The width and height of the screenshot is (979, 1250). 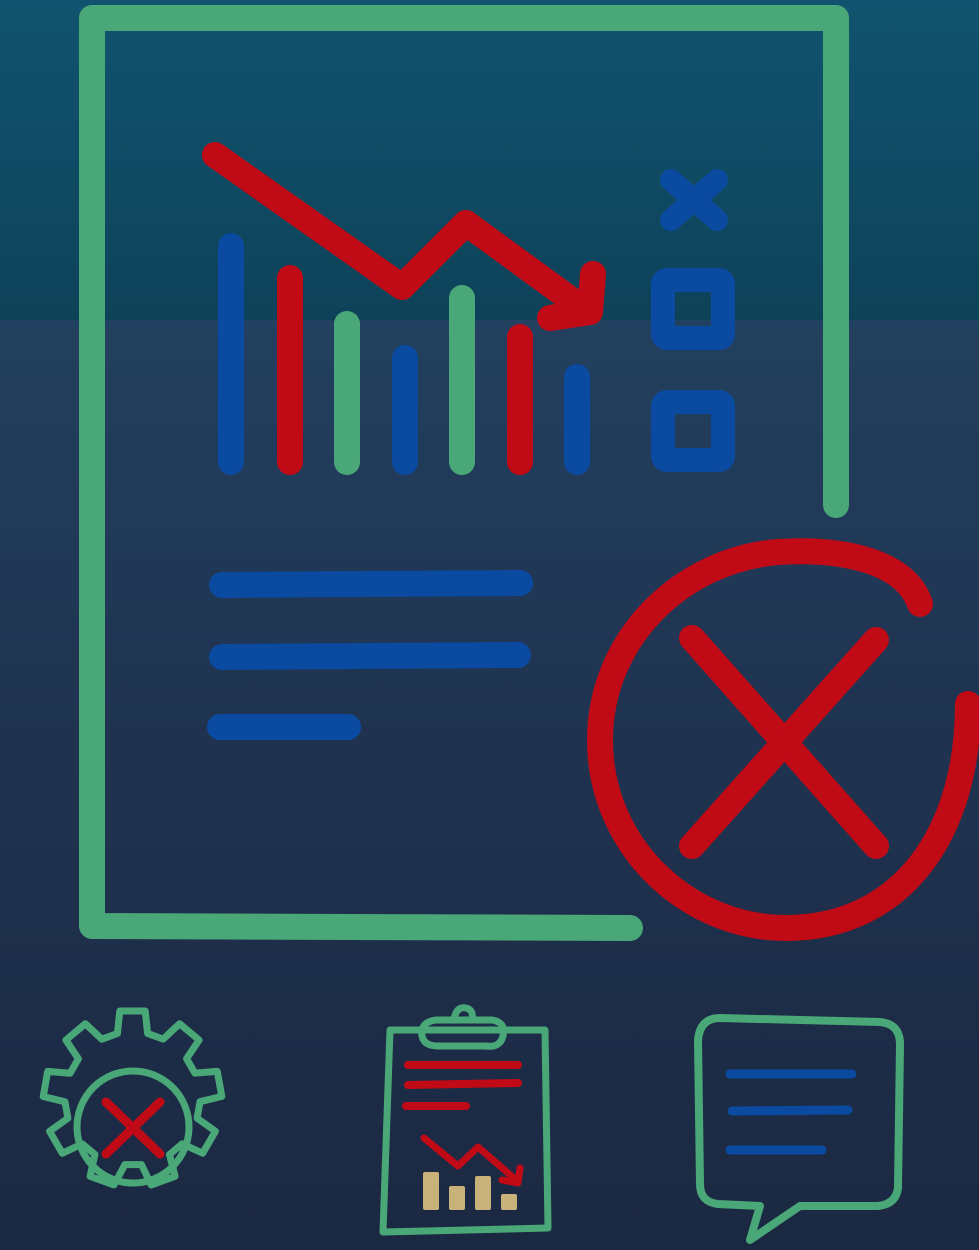 I want to click on document-text-lines, so click(x=370, y=655).